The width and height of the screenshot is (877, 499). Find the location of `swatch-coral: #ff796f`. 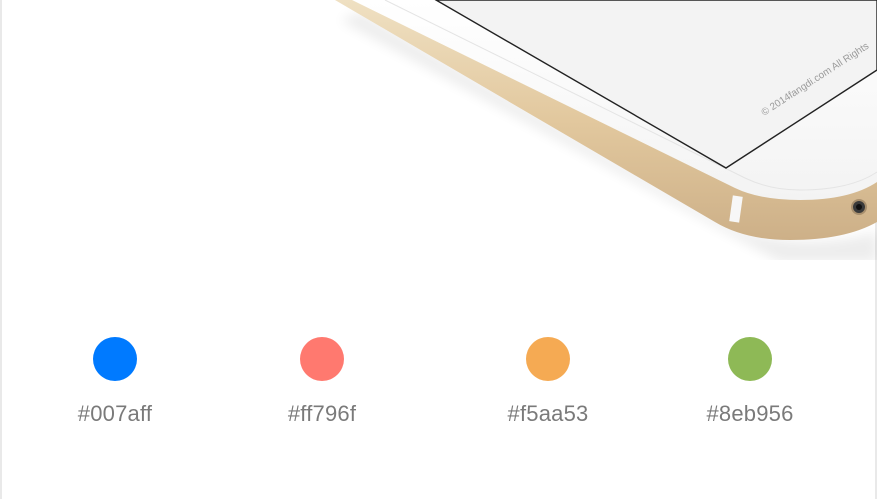

swatch-coral: #ff796f is located at coordinates (322, 382).